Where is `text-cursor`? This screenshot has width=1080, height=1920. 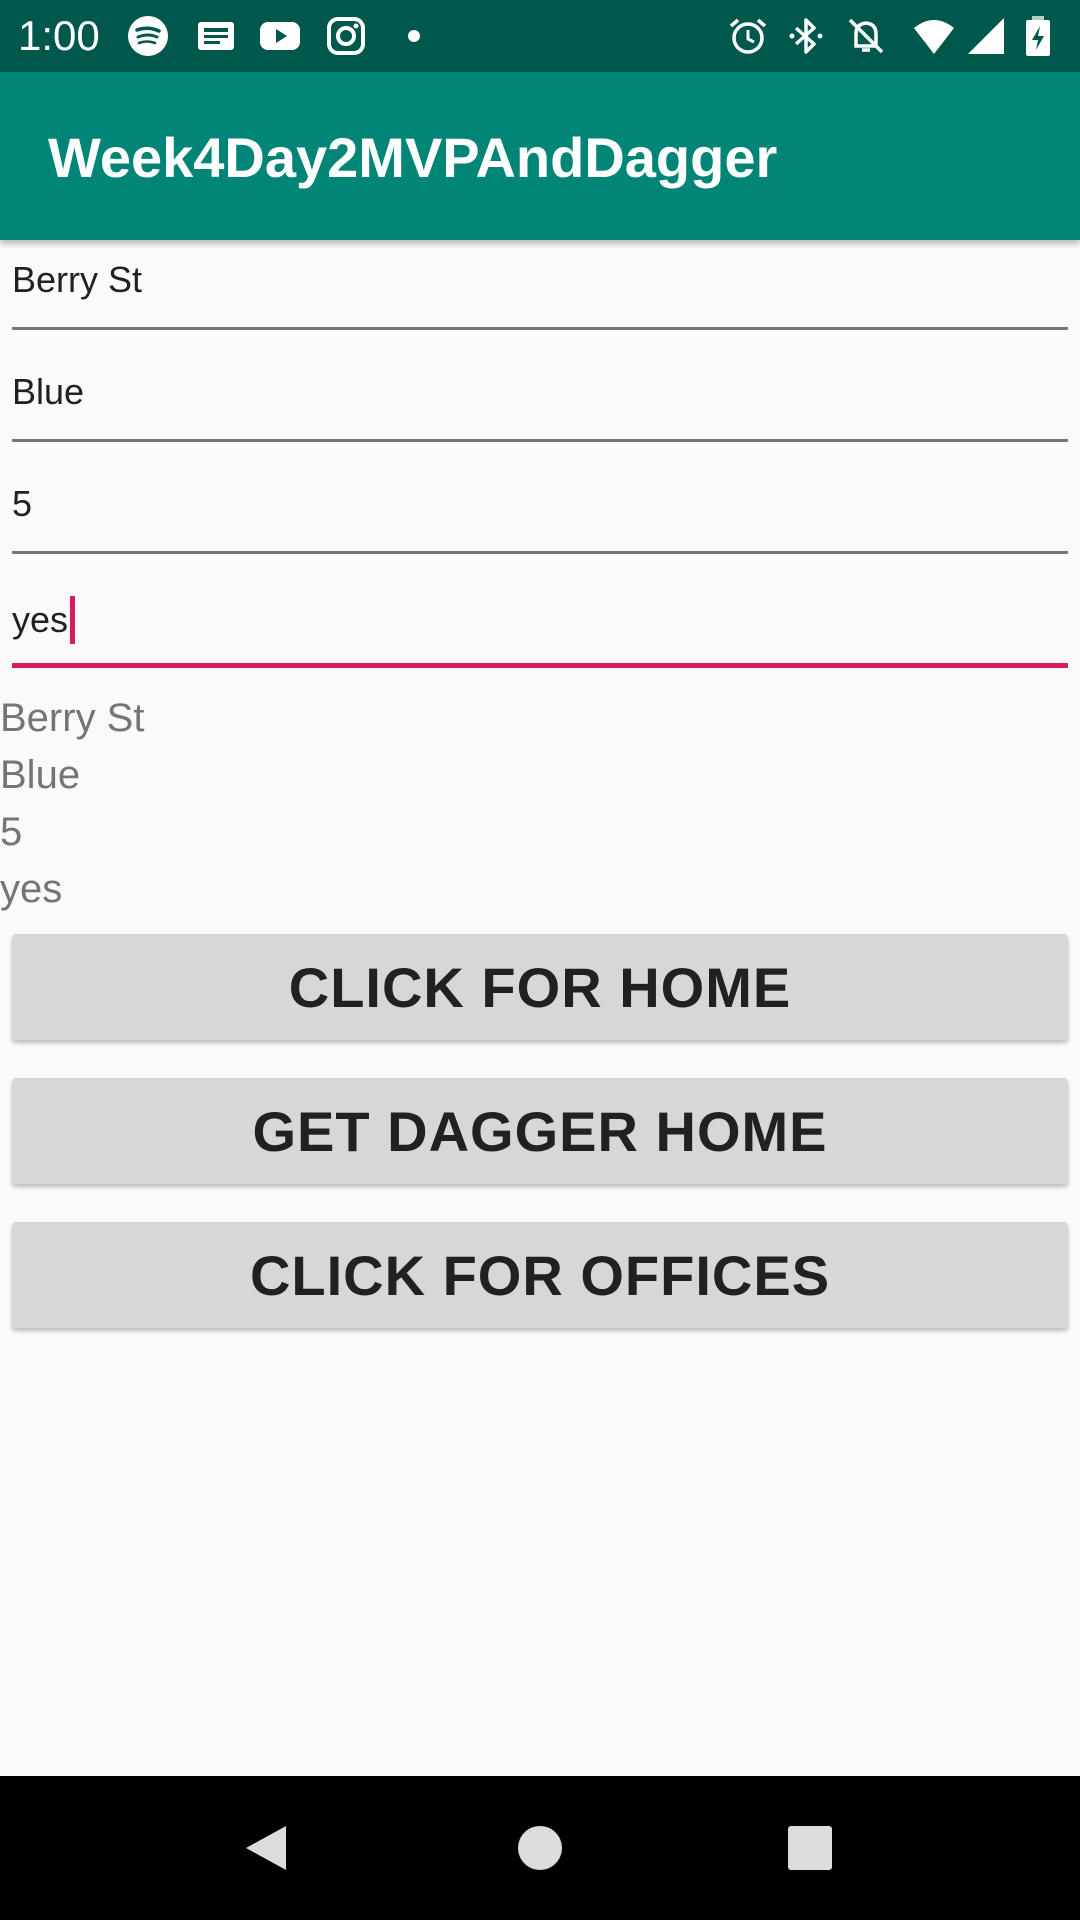 text-cursor is located at coordinates (73, 620).